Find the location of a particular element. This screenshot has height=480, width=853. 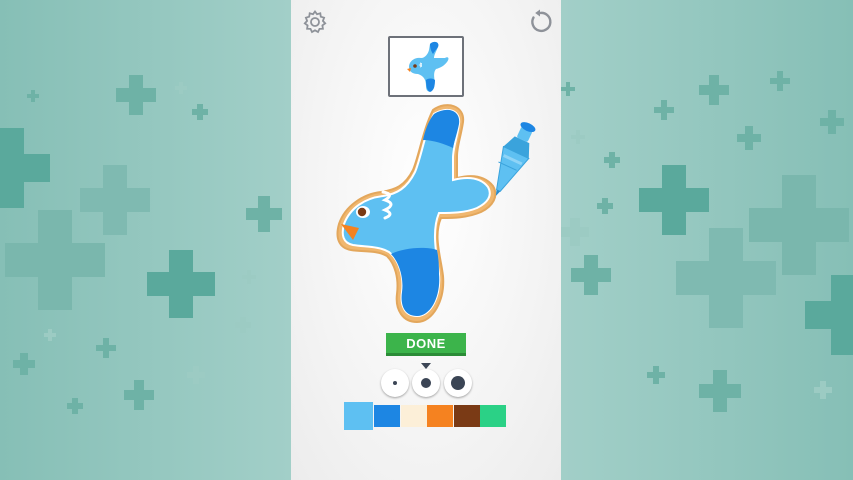

bird-cookie is located at coordinates (418, 215).